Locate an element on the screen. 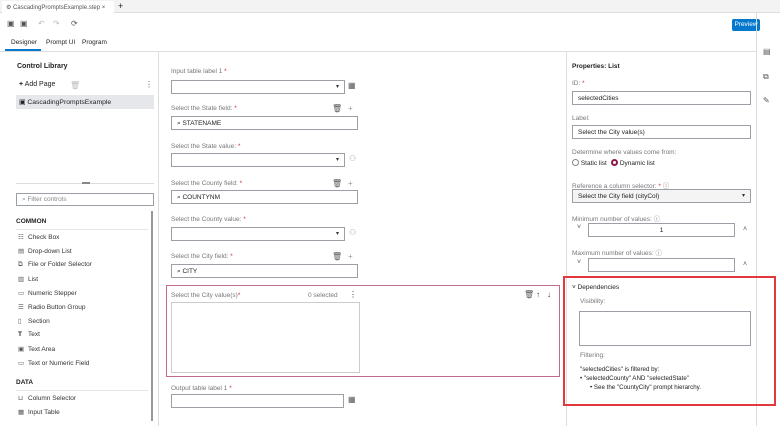  tab-file: ⚙ CascadingPromptsExample.step × is located at coordinates (58, 7).